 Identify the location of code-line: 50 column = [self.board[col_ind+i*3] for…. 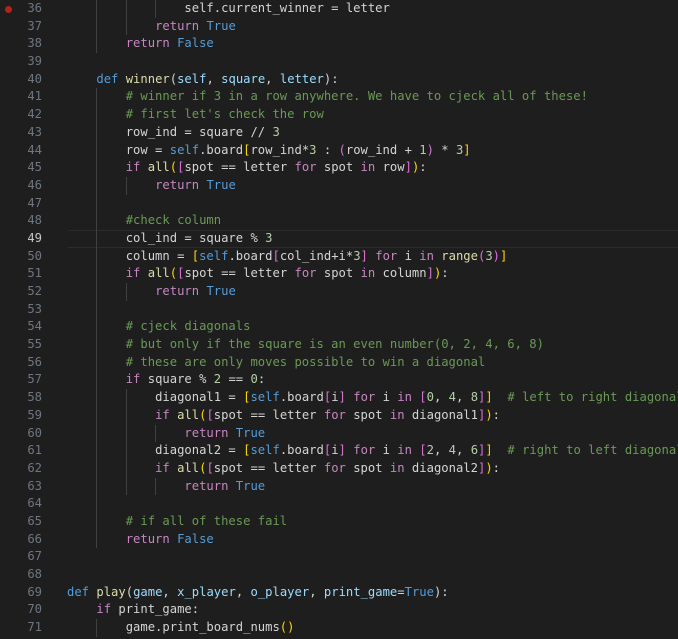
(339, 256).